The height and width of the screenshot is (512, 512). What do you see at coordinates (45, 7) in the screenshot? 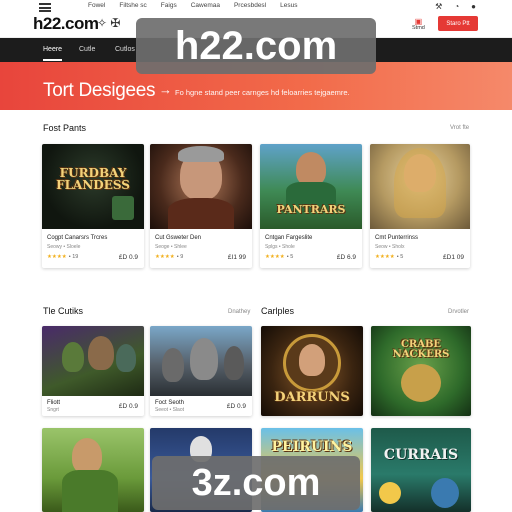
I see `menu-icon` at bounding box center [45, 7].